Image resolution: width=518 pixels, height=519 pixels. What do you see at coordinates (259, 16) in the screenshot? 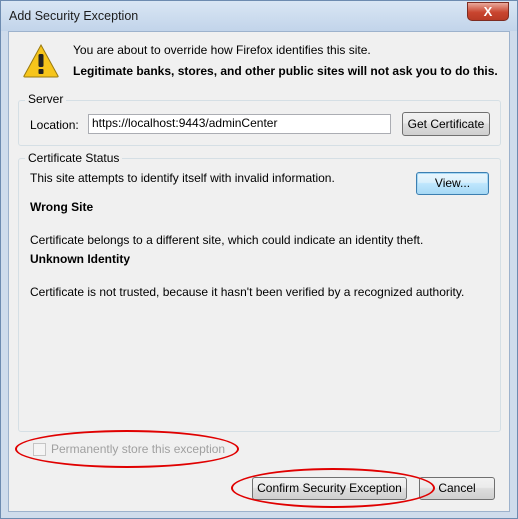
I see `title-bar: Add Security Exception X` at bounding box center [259, 16].